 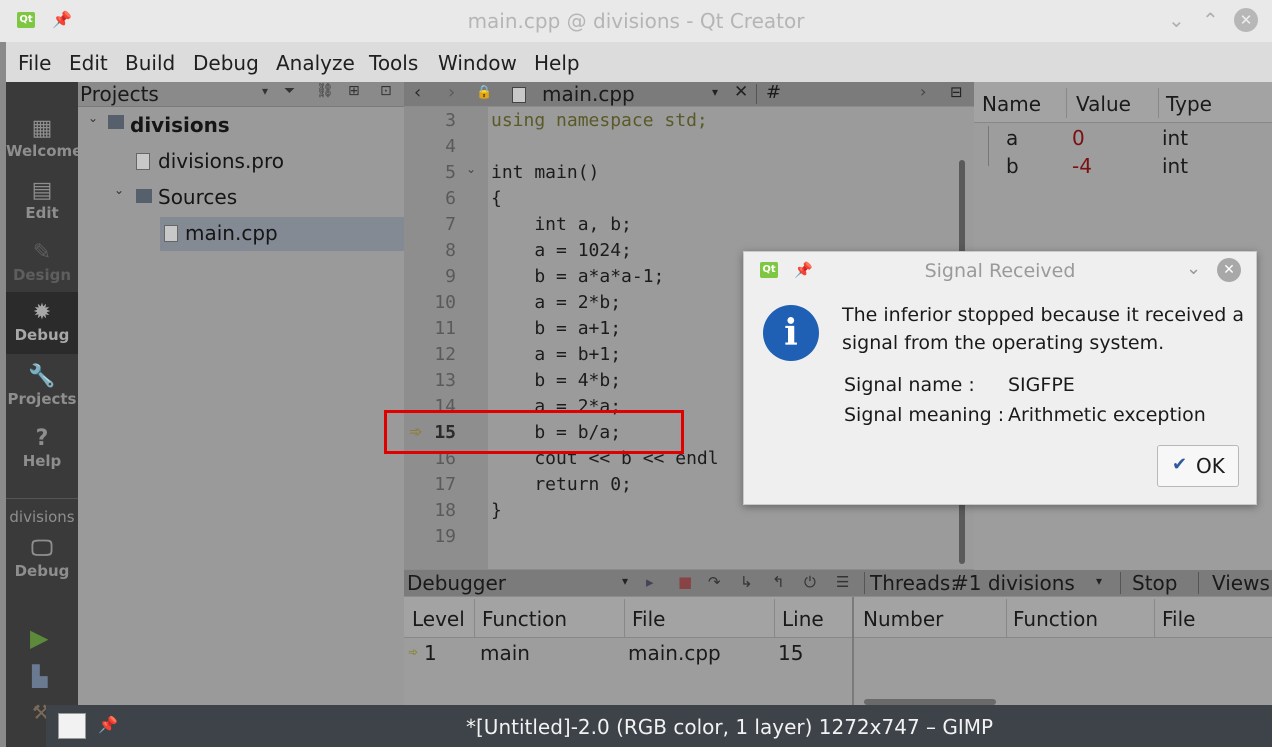 I want to click on bug-icon: ✹, so click(x=42, y=312).